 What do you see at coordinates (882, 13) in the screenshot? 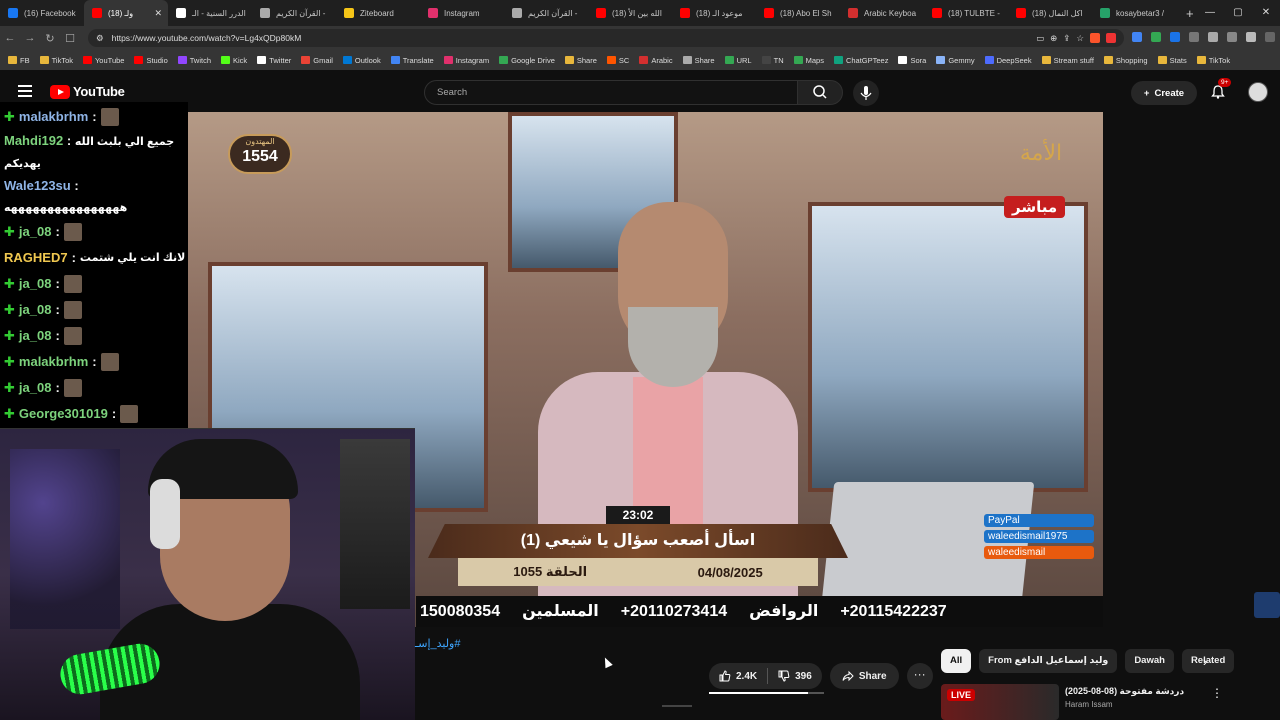
I see `browser-tab: Arabic Keyboa` at bounding box center [882, 13].